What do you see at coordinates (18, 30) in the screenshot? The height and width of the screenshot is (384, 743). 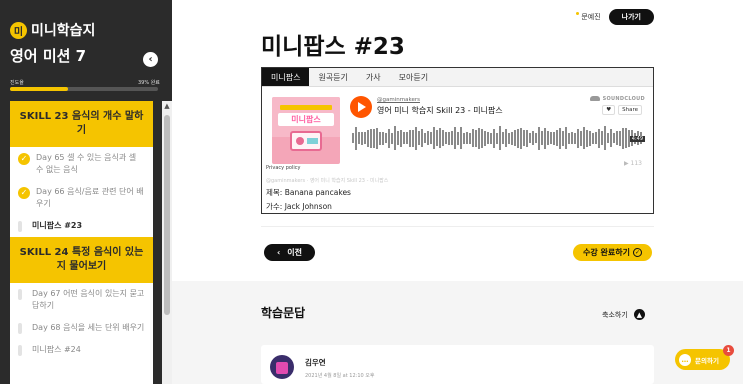 I see `logo-badge-icon: 미` at bounding box center [18, 30].